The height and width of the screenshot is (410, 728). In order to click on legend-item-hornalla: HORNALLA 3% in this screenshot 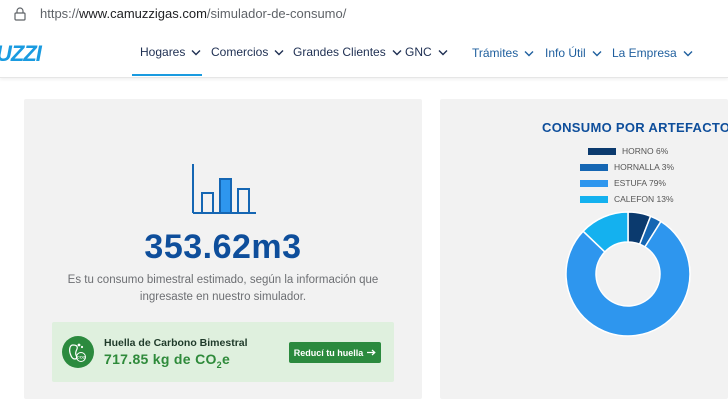, I will do `click(627, 167)`.